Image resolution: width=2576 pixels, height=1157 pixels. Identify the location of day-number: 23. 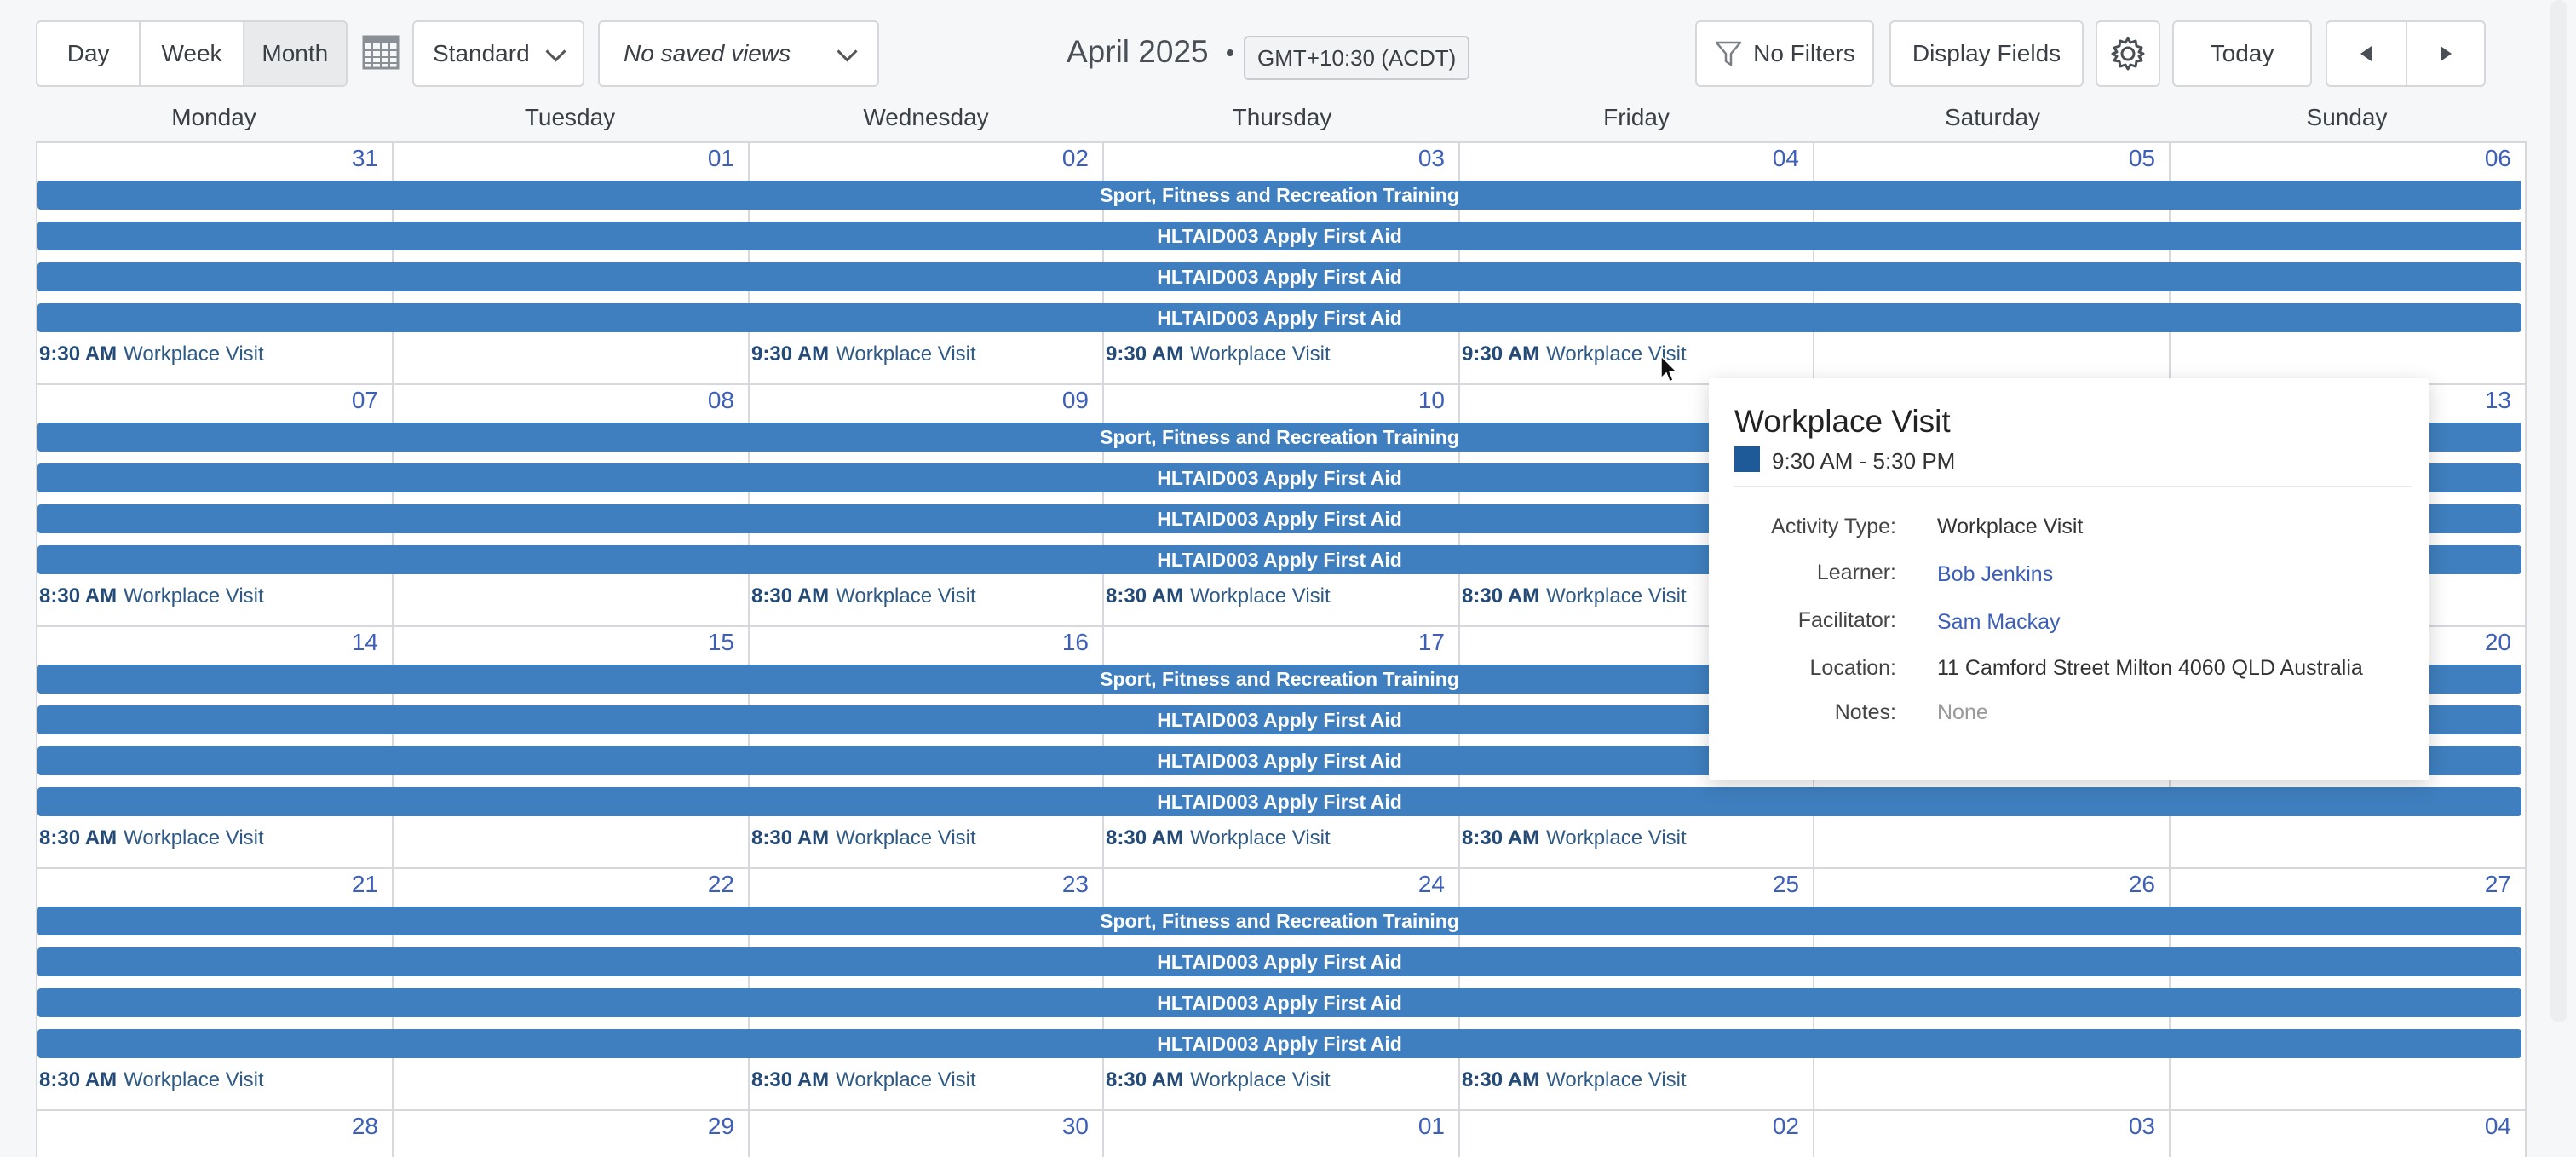
(919, 884).